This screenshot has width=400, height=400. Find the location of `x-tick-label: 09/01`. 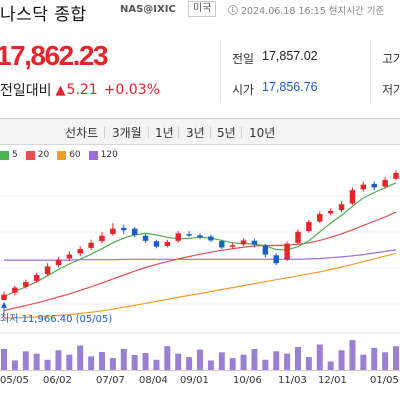

x-tick-label: 09/01 is located at coordinates (194, 380).